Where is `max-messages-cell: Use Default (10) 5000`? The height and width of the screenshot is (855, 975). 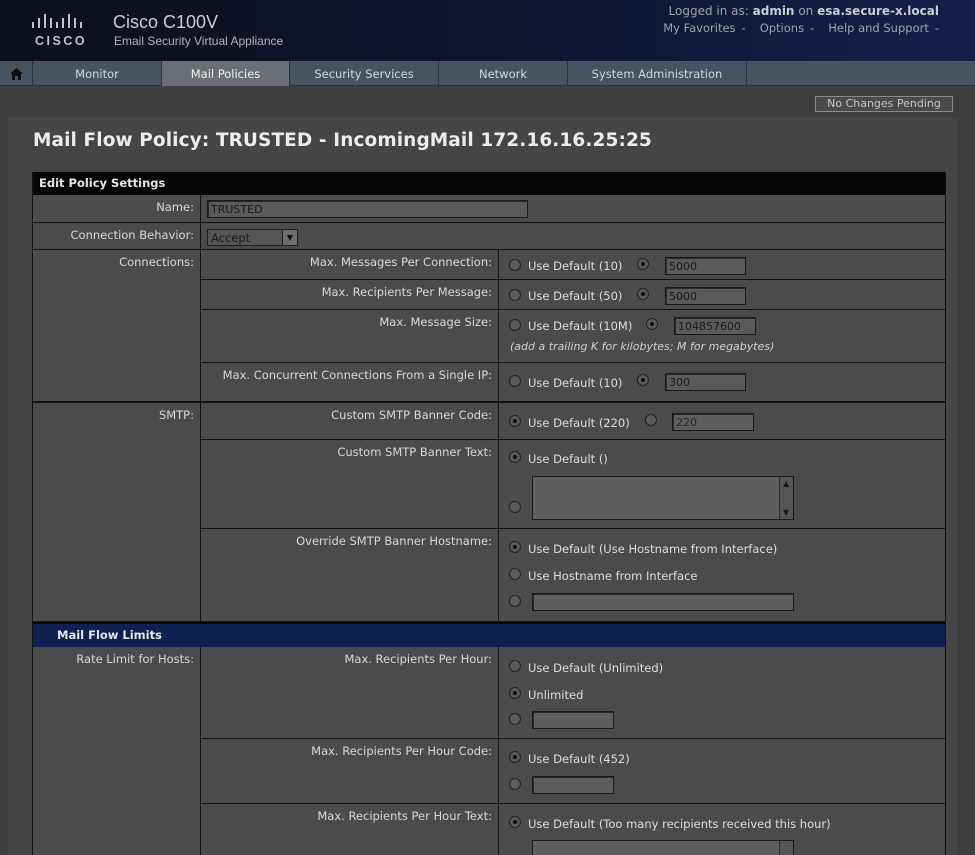
max-messages-cell: Use Default (10) 5000 is located at coordinates (722, 265).